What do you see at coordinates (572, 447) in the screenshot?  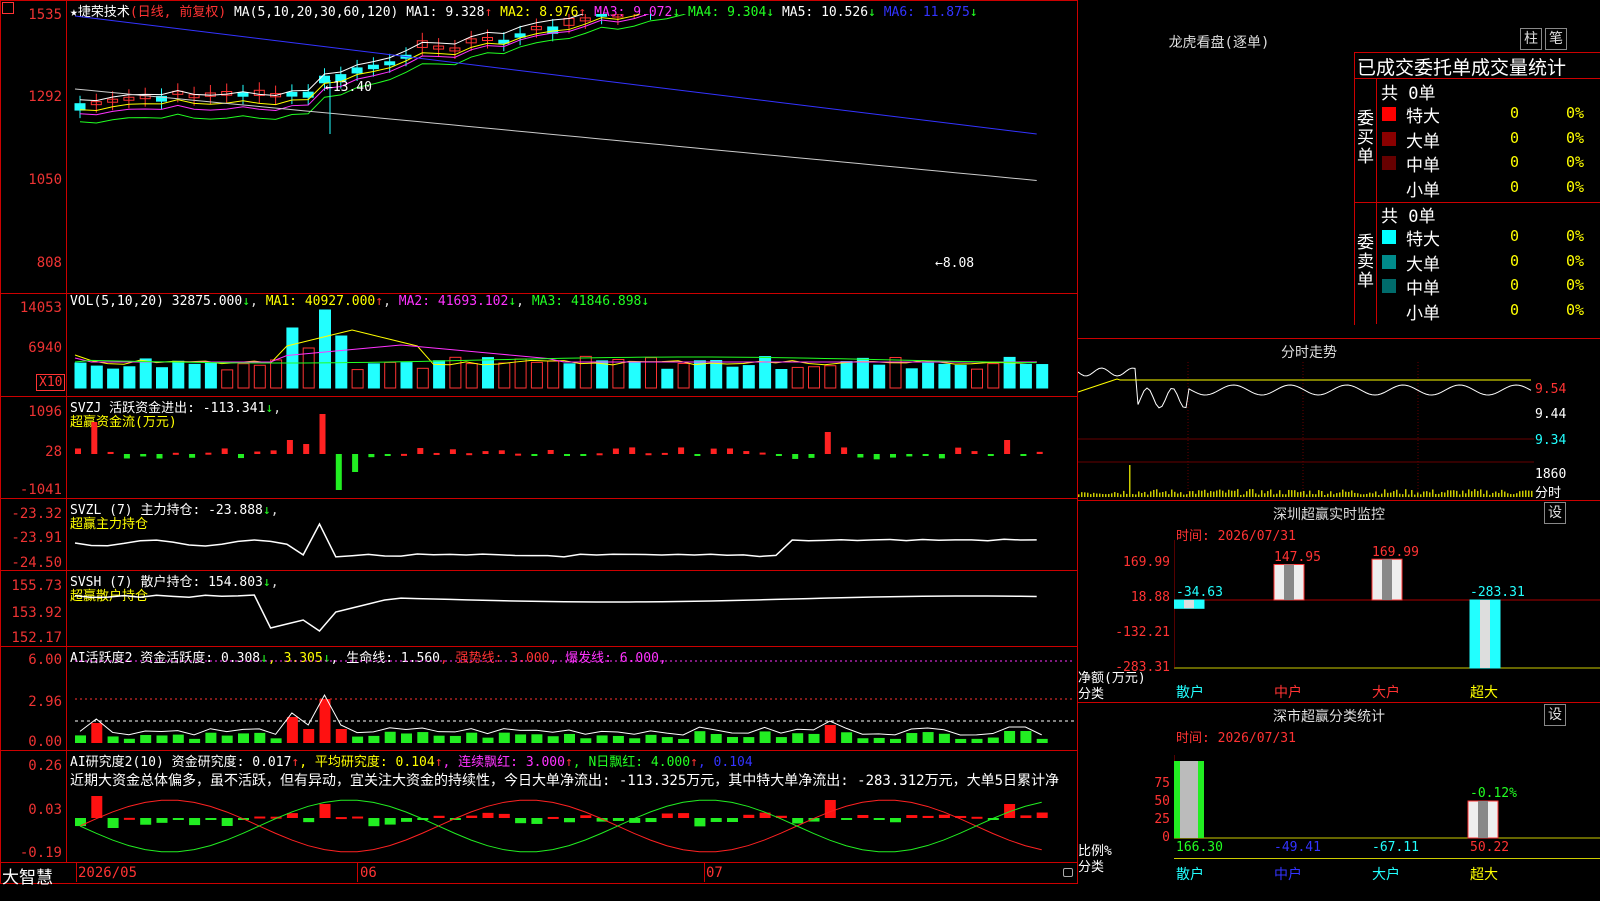 I see `fund-flow-chart` at bounding box center [572, 447].